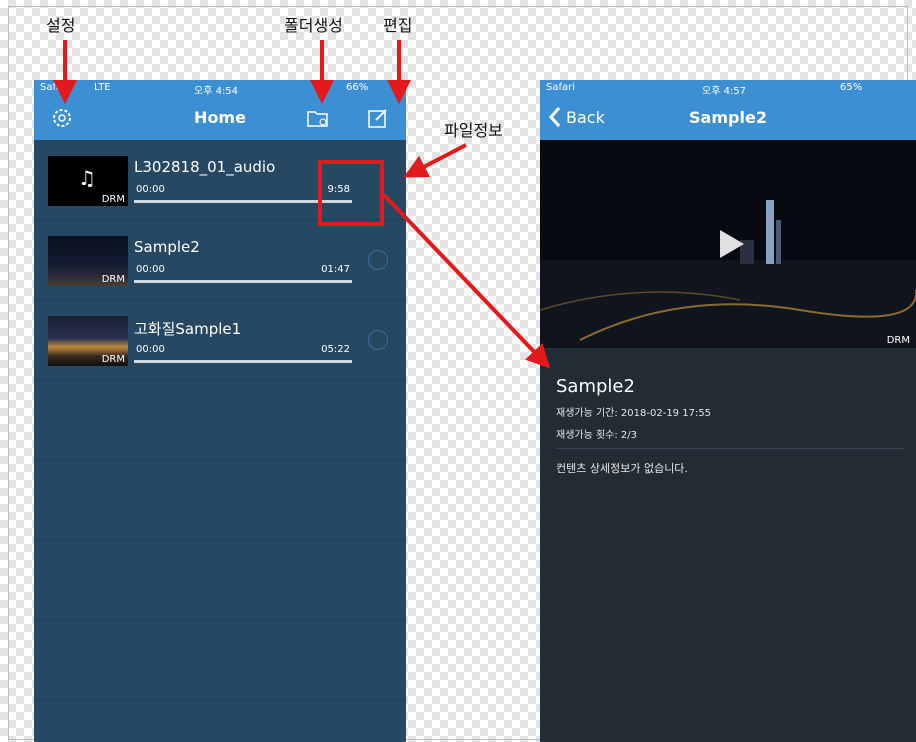  Describe the element at coordinates (466, 281) in the screenshot. I see `arrow-to-detail` at that location.